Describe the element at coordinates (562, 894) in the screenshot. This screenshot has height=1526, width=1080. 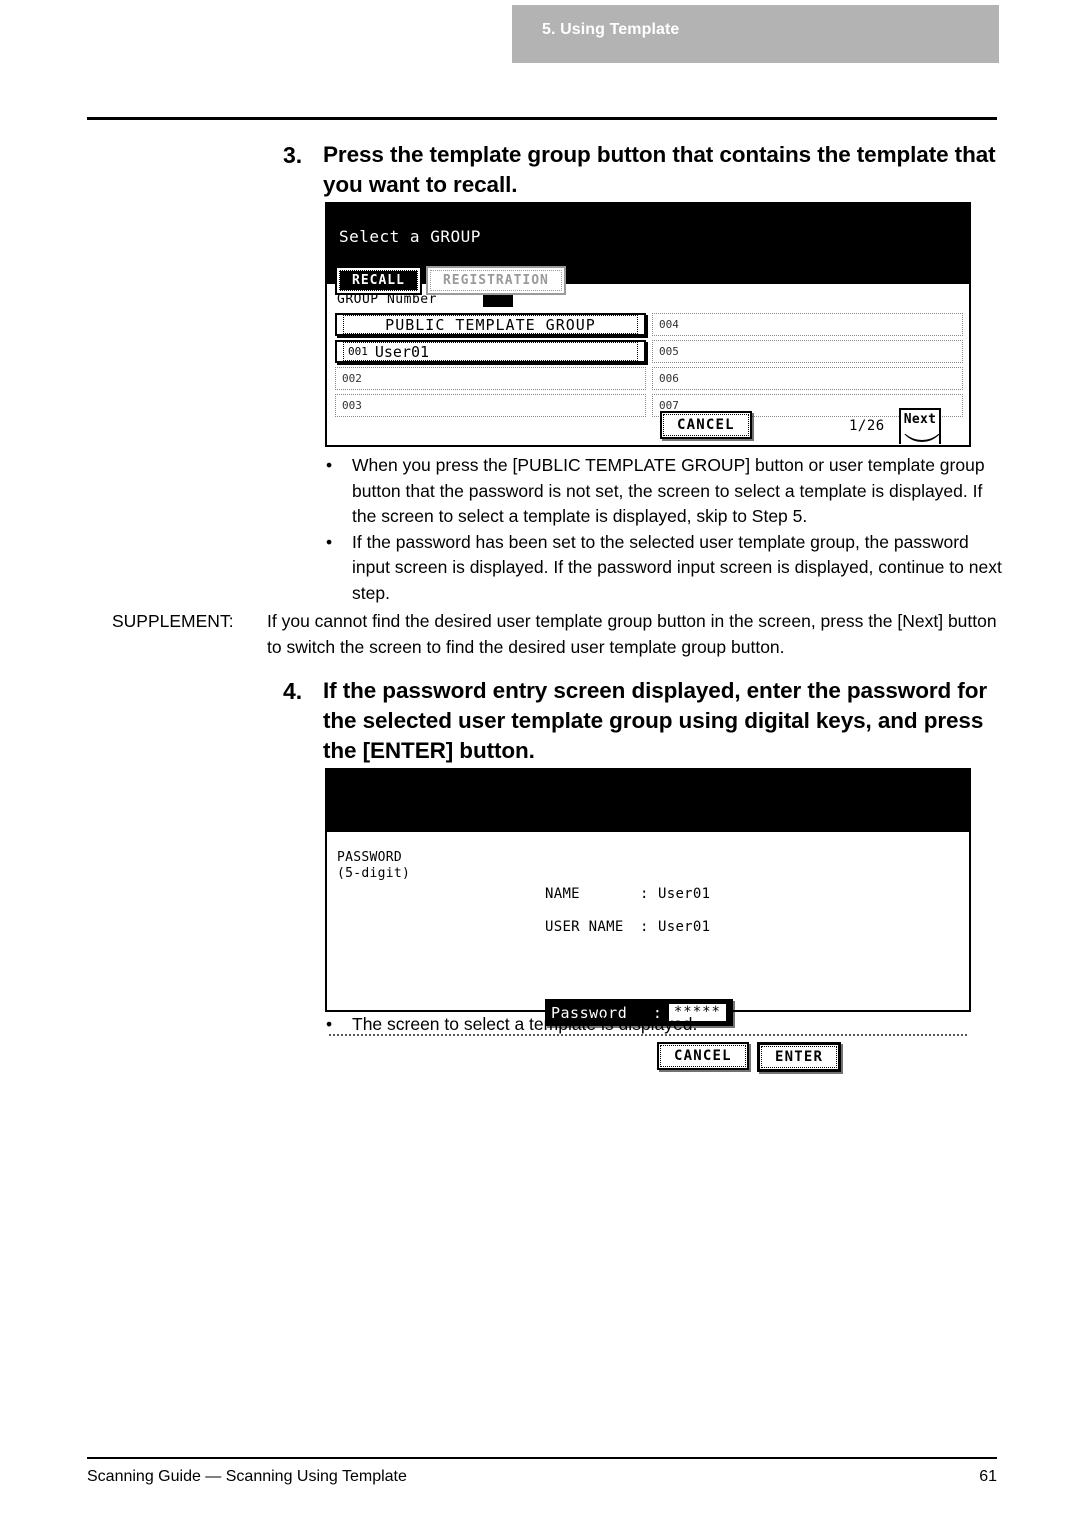
I see `field-name-key: NAME` at that location.